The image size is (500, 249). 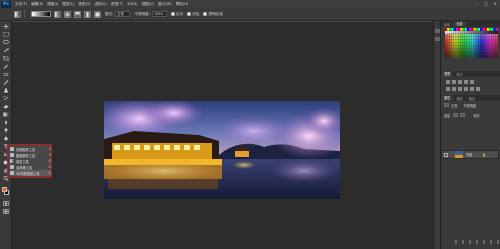 I want to click on gradient-tool-icon, so click(x=6, y=114).